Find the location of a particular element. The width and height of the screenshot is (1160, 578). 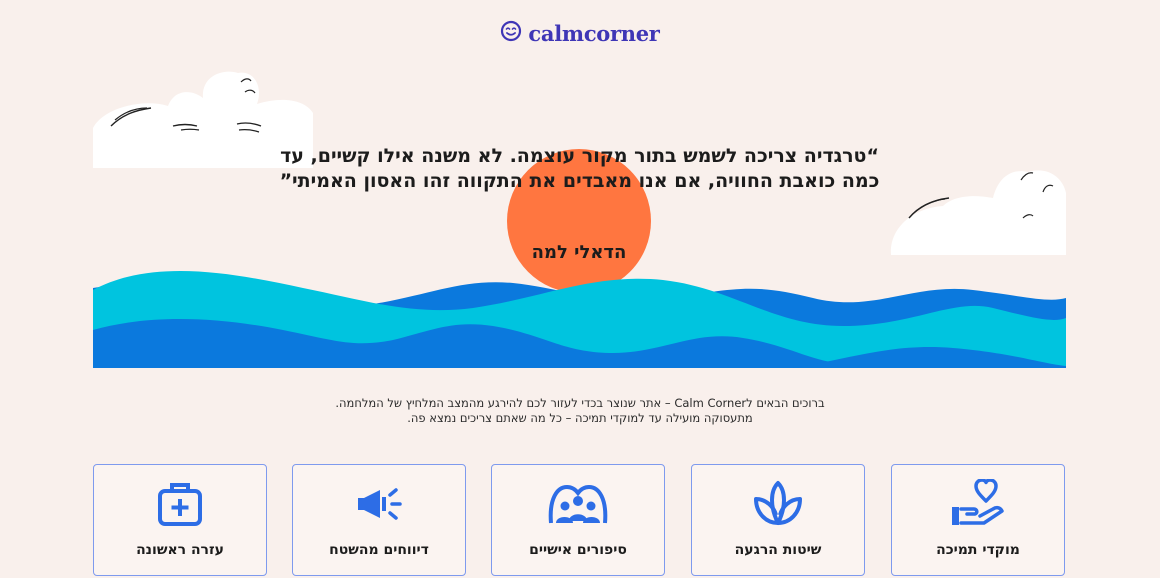

card-label: סיפורים אישיים is located at coordinates (578, 550).